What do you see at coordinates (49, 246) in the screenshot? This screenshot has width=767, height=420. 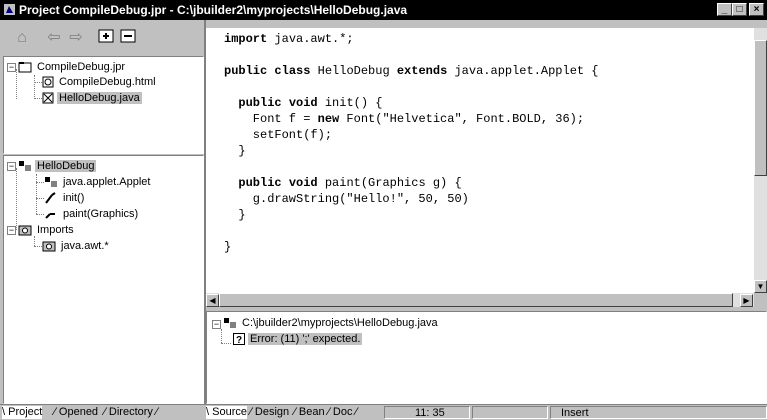 I see `package-icon` at bounding box center [49, 246].